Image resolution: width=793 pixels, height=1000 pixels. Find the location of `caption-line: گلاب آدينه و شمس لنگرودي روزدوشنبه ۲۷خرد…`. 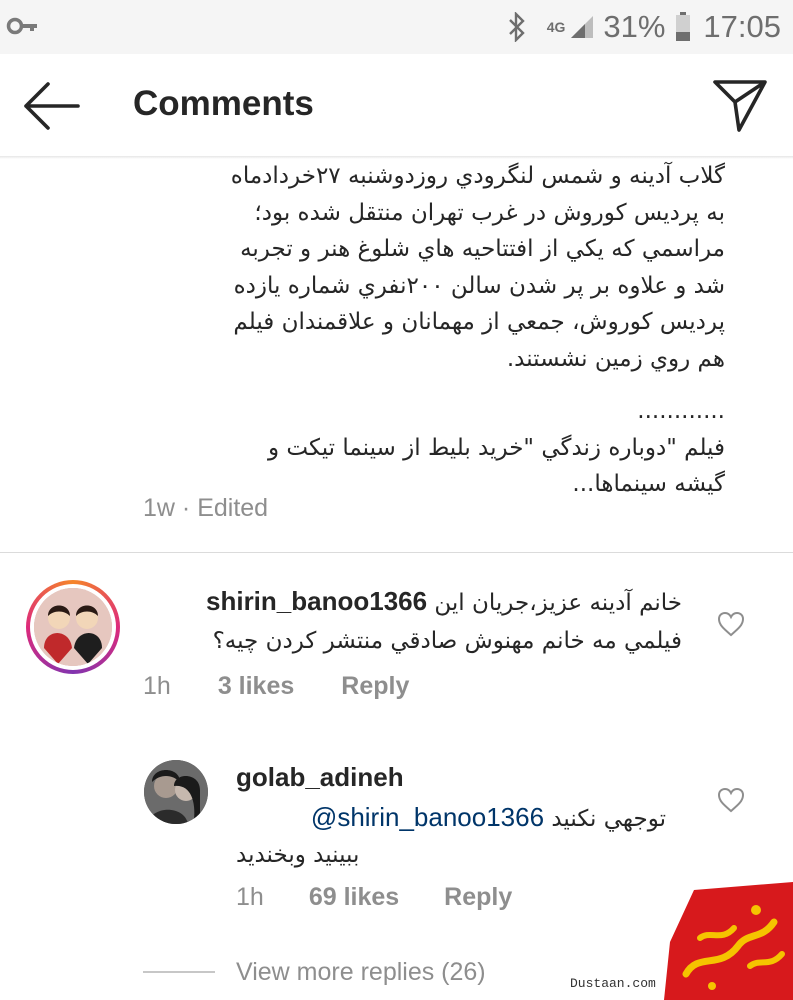

caption-line: گلاب آدينه و شمس لنگرودي روزدوشنبه ۲۷خرد… is located at coordinates (477, 176).